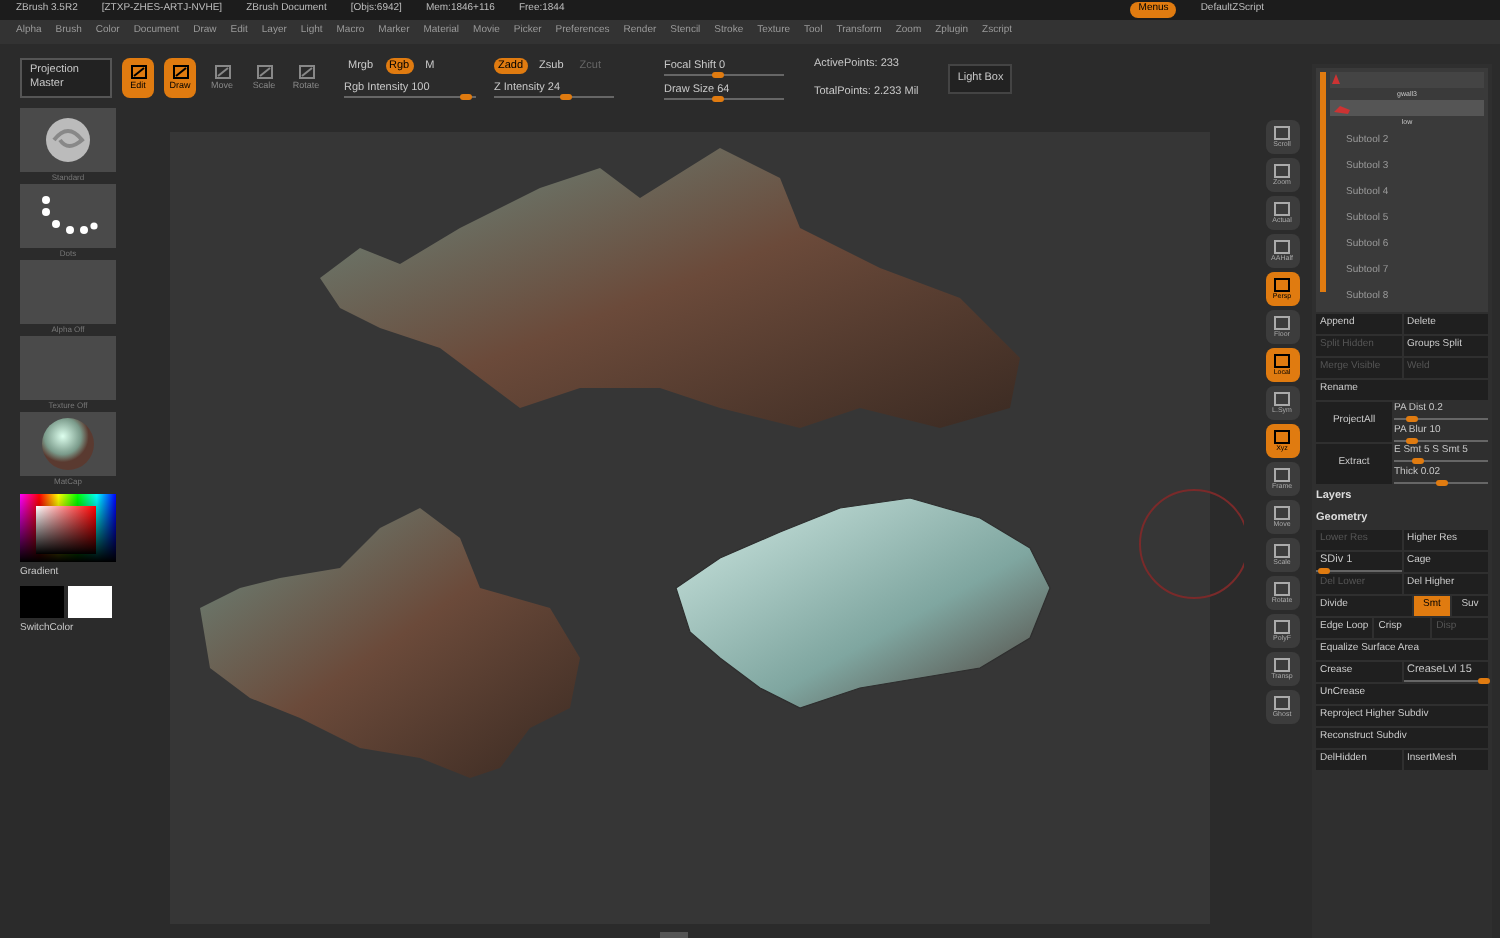  Describe the element at coordinates (1323, 182) in the screenshot. I see `subtool-scrollbar` at that location.